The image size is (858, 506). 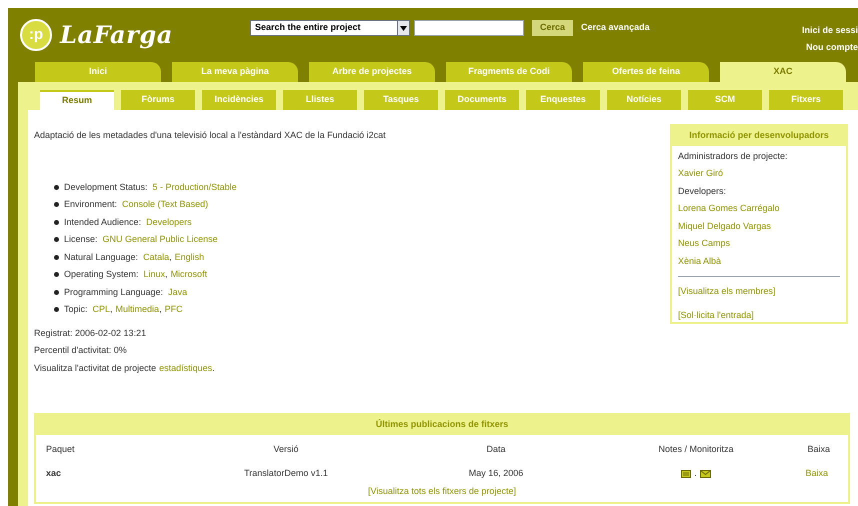 I want to click on column-header: Paquet, so click(x=61, y=449).